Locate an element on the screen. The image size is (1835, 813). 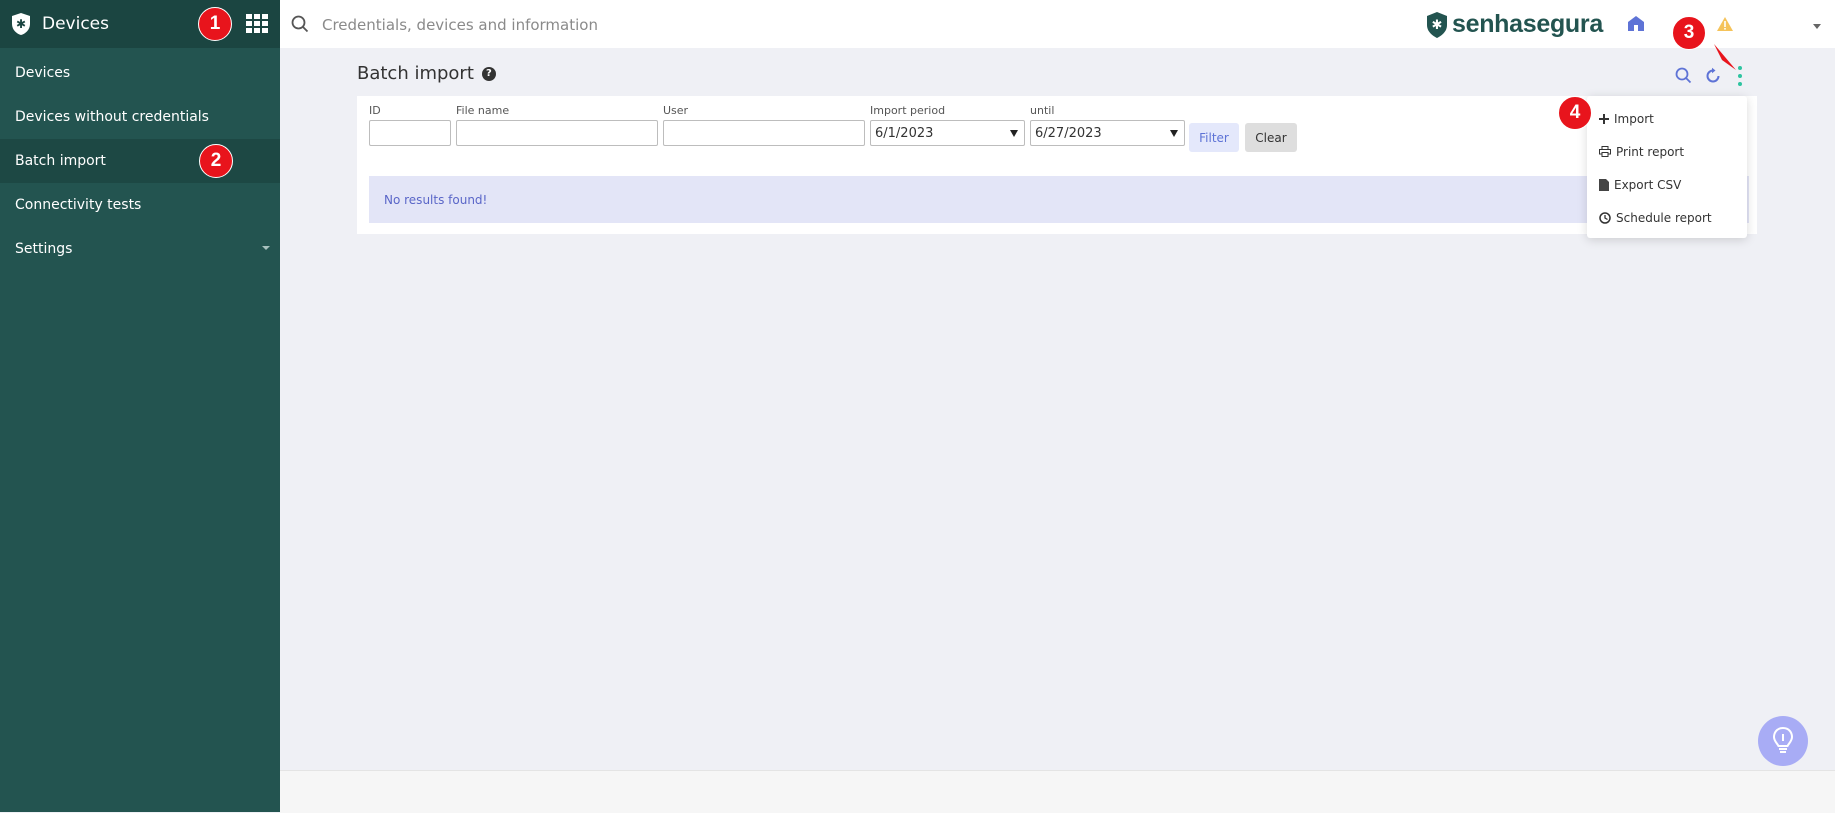
menu-item-label: Export CSV is located at coordinates (1648, 184).